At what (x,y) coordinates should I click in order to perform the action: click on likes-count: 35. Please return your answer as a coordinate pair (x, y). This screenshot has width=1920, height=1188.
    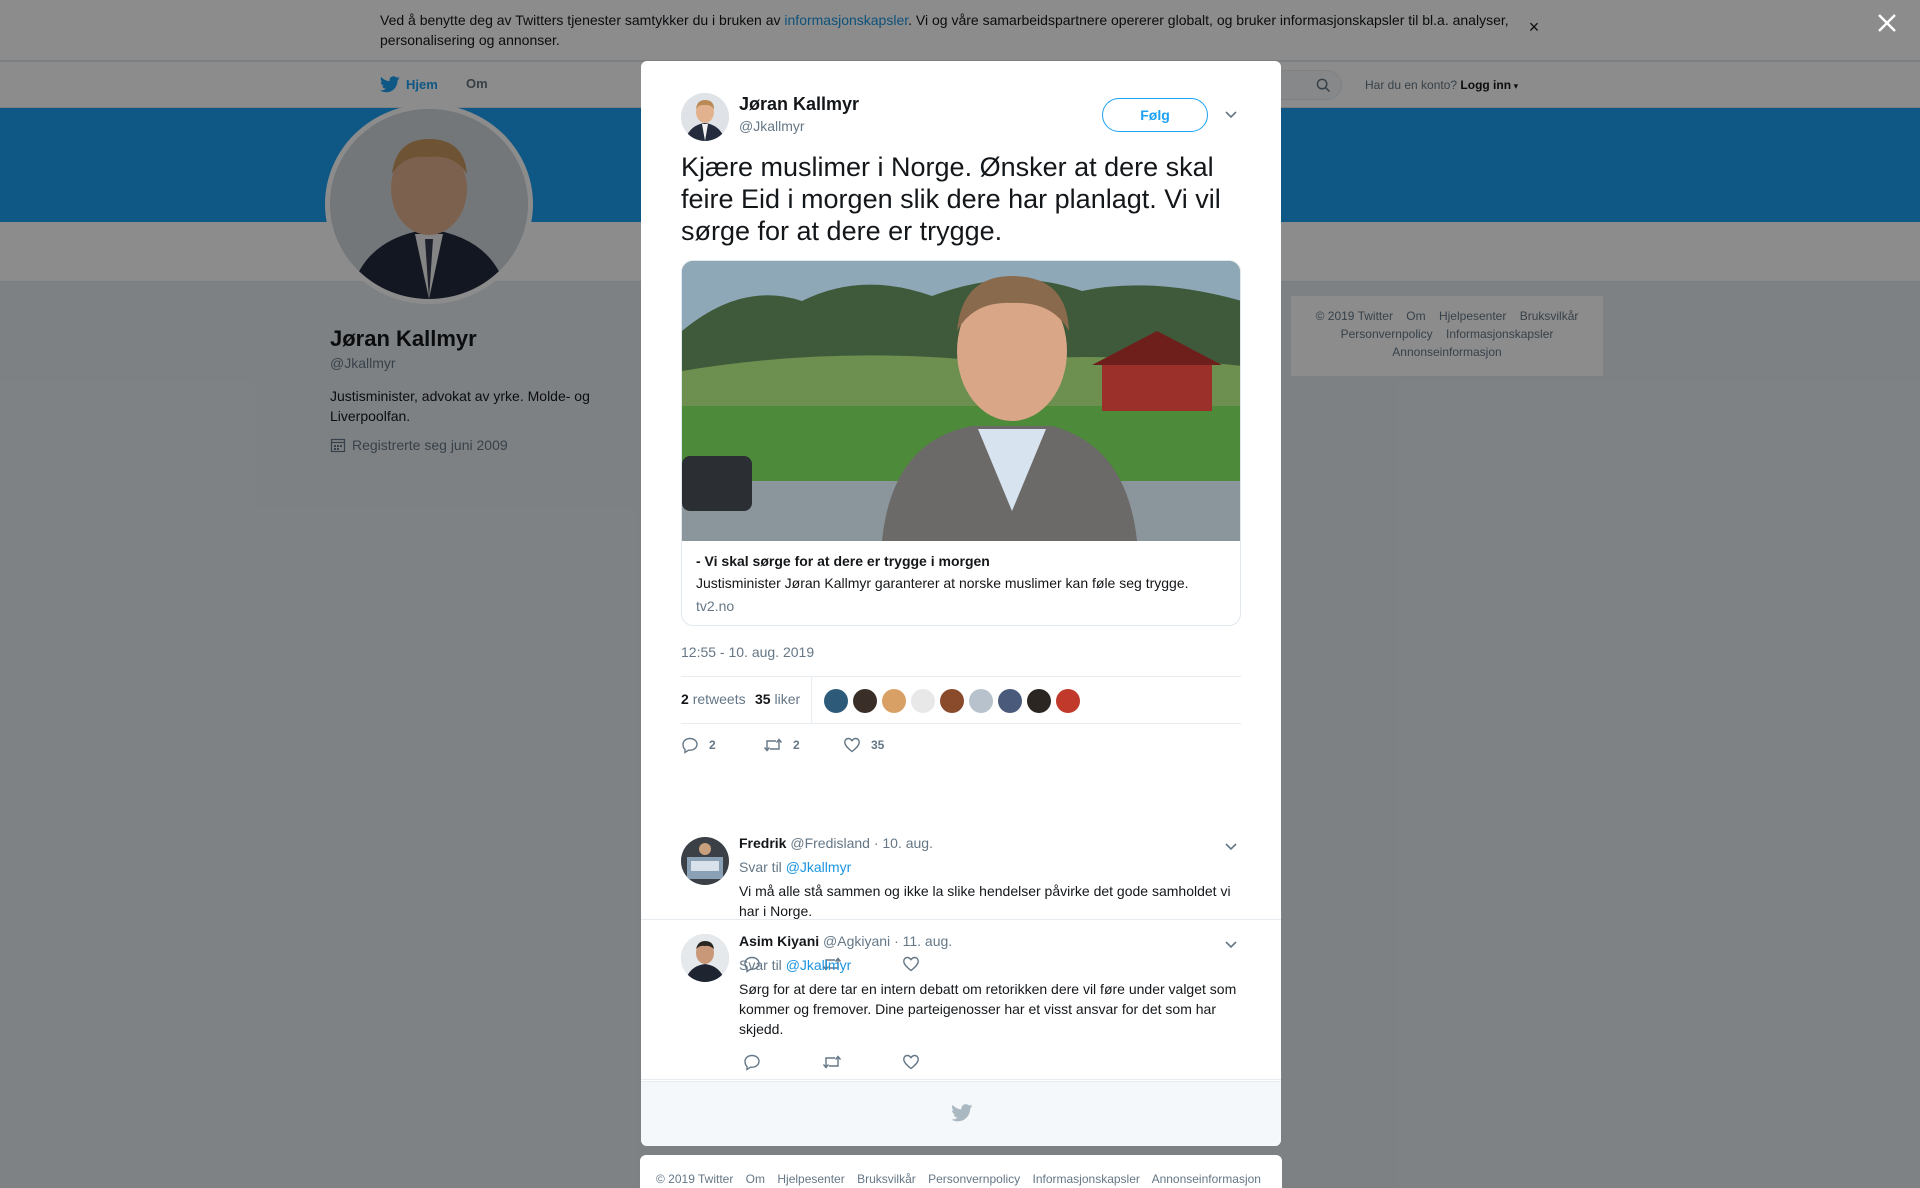
    Looking at the image, I should click on (763, 699).